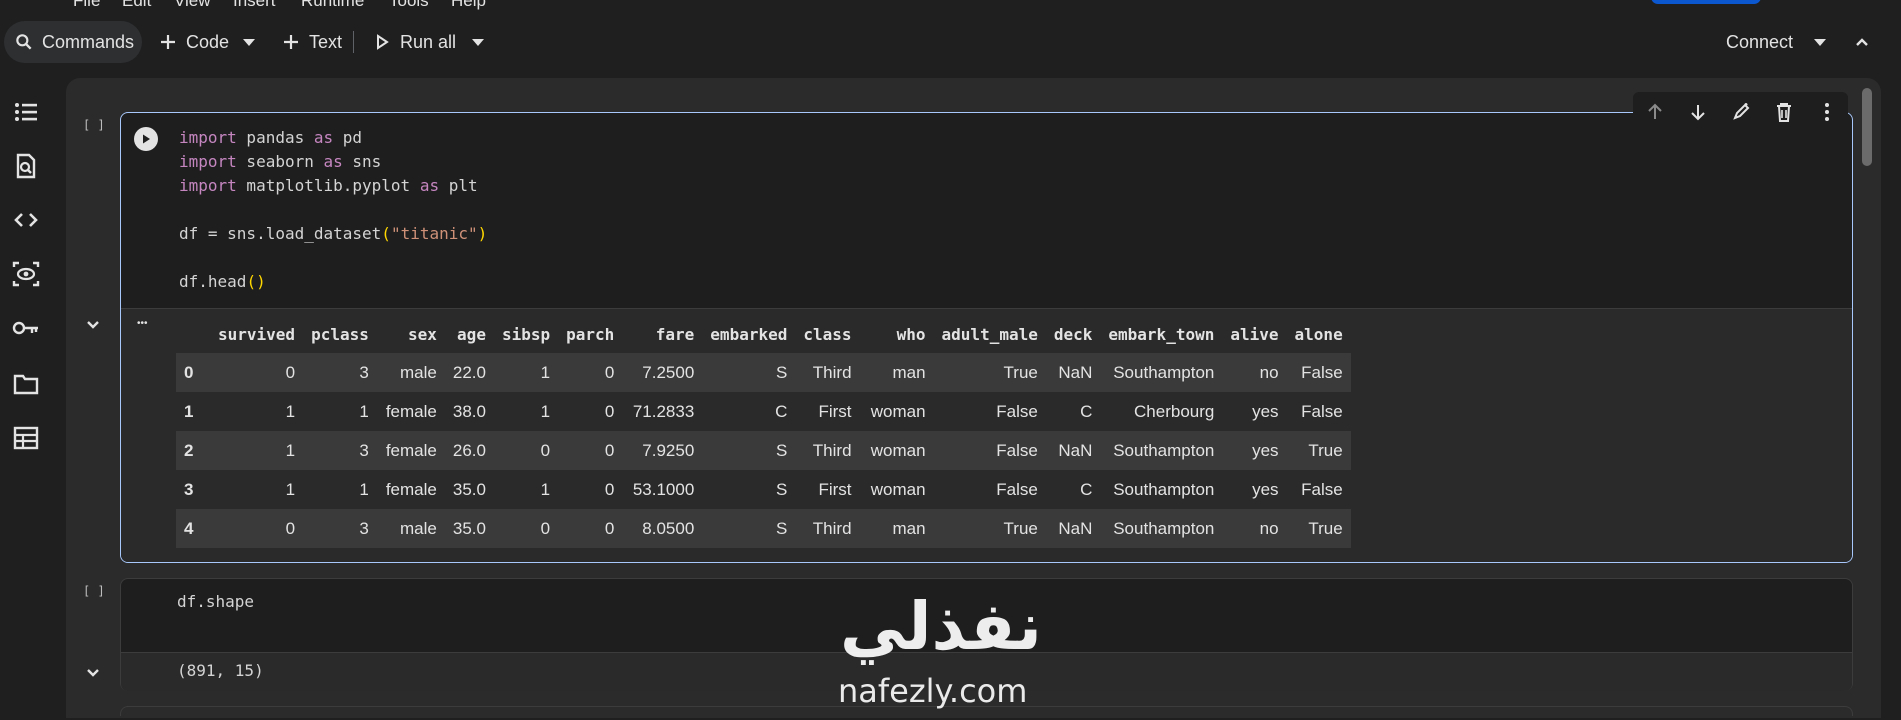 The height and width of the screenshot is (720, 1901). Describe the element at coordinates (989, 334) in the screenshot. I see `column-header: adult_male` at that location.